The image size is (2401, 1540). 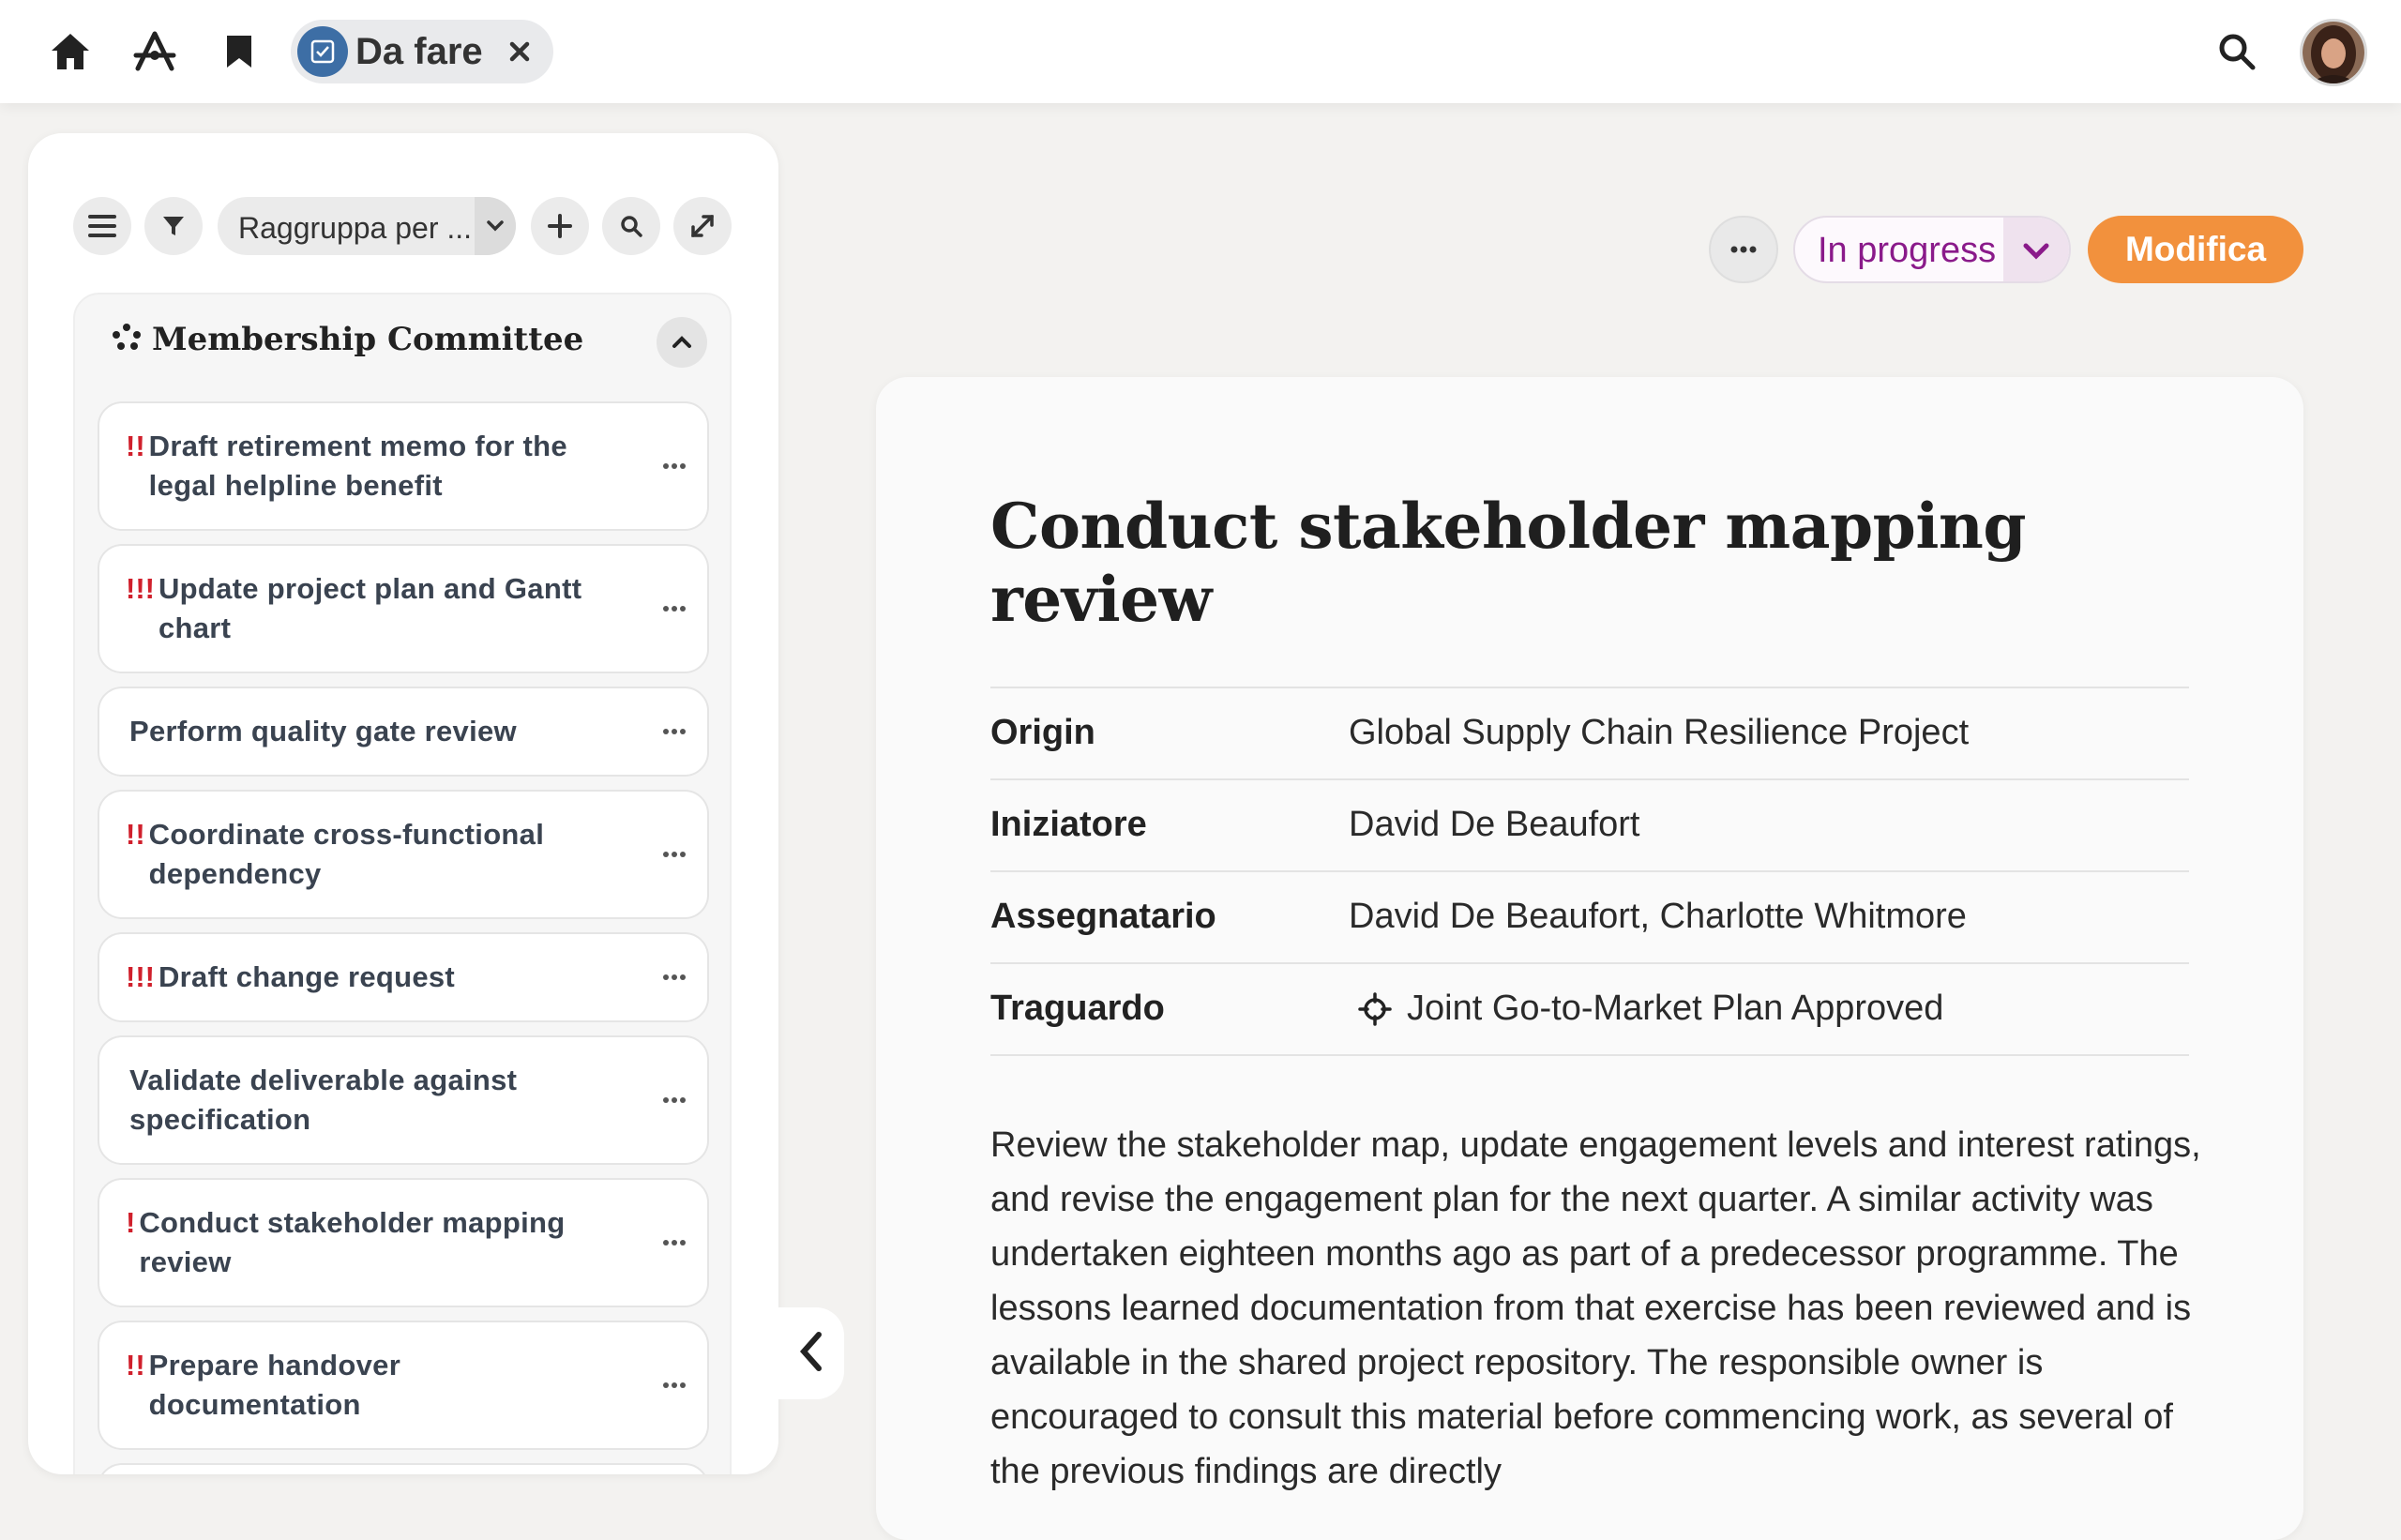 I want to click on property-key: Traguardo, so click(x=1077, y=1008).